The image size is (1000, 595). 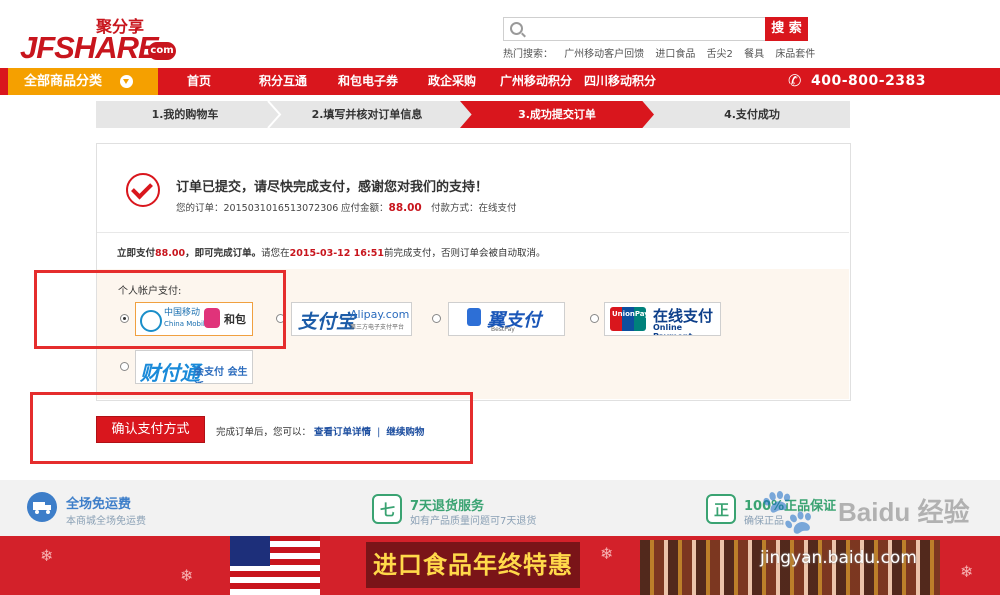 What do you see at coordinates (675, 54) in the screenshot?
I see `hot-search-term: 进口食品` at bounding box center [675, 54].